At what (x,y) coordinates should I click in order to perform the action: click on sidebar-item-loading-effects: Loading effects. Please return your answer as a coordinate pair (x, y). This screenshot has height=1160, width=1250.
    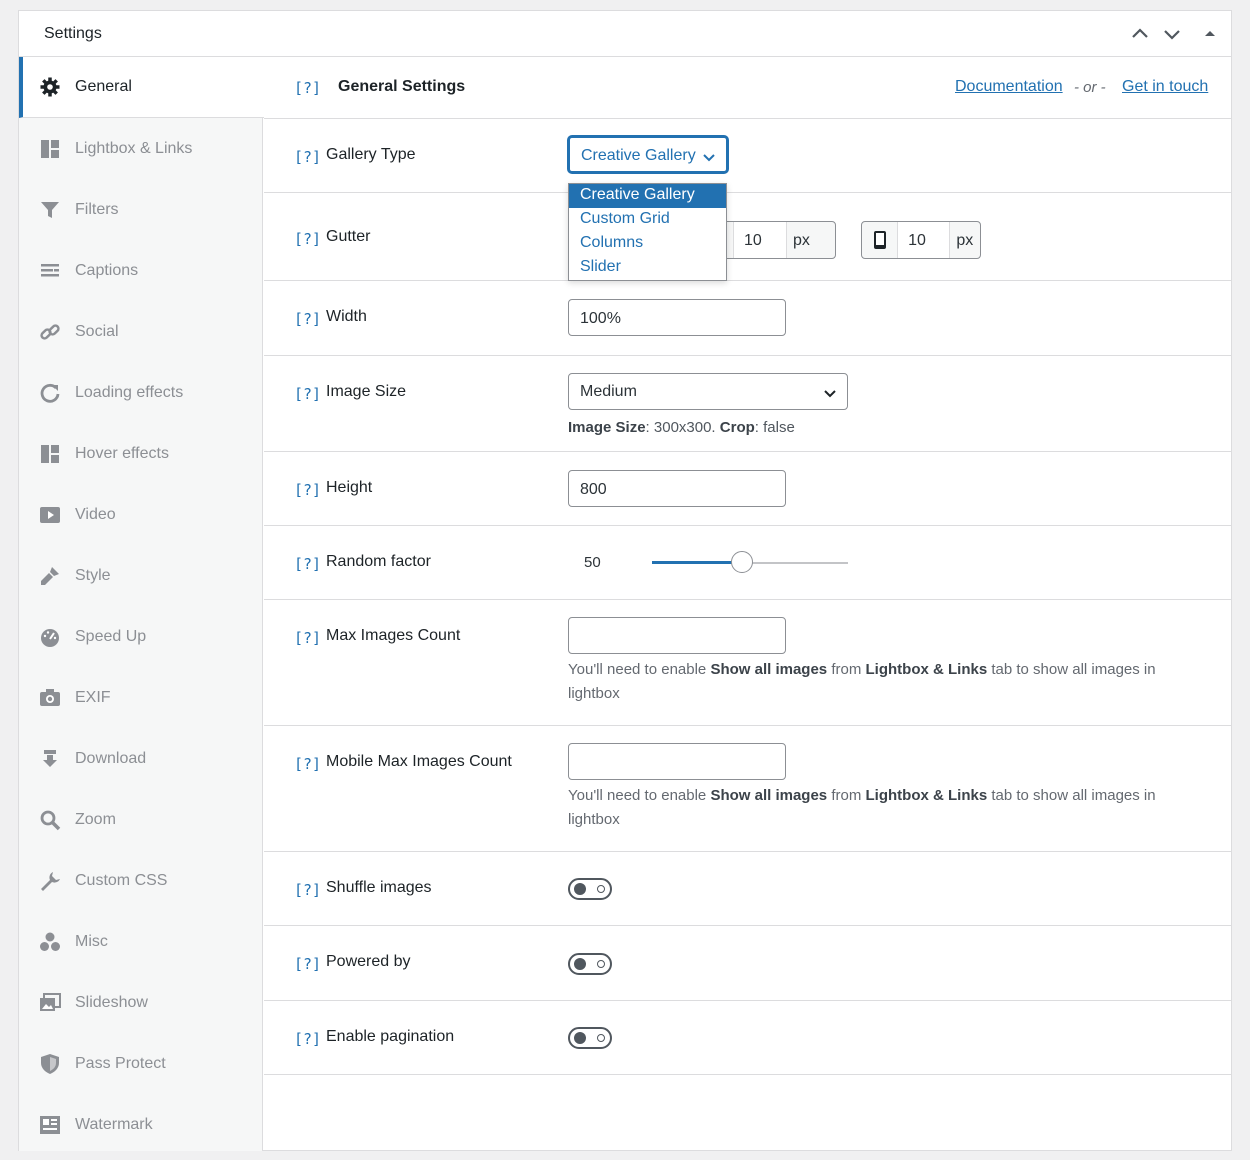
    Looking at the image, I should click on (141, 392).